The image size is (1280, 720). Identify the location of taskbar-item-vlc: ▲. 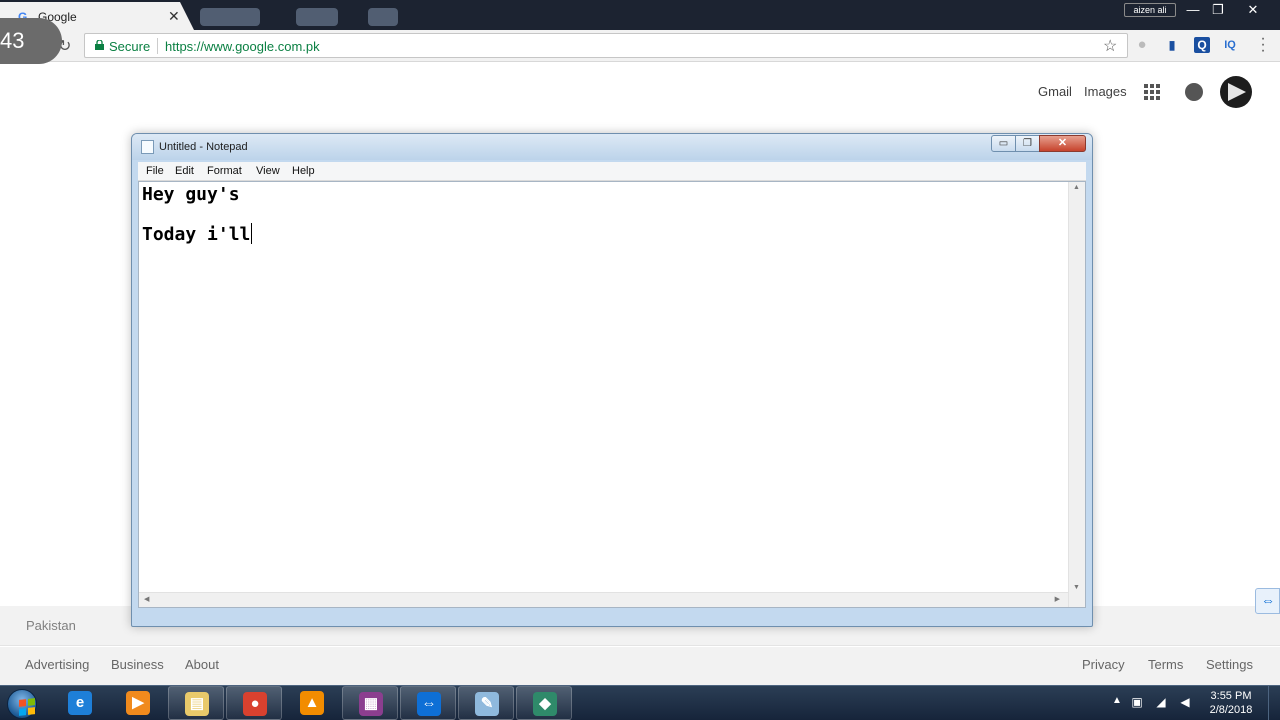
(312, 703).